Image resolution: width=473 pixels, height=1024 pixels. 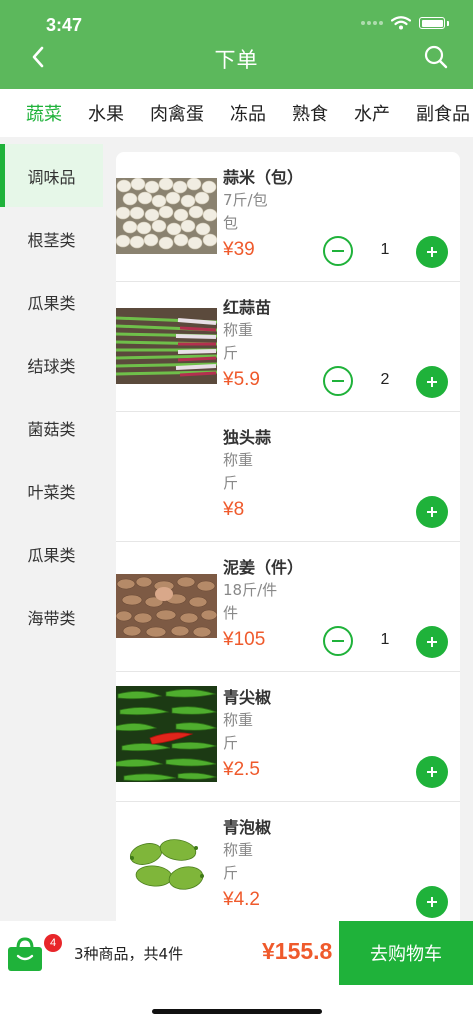 I want to click on green-chili-image, so click(x=166, y=734).